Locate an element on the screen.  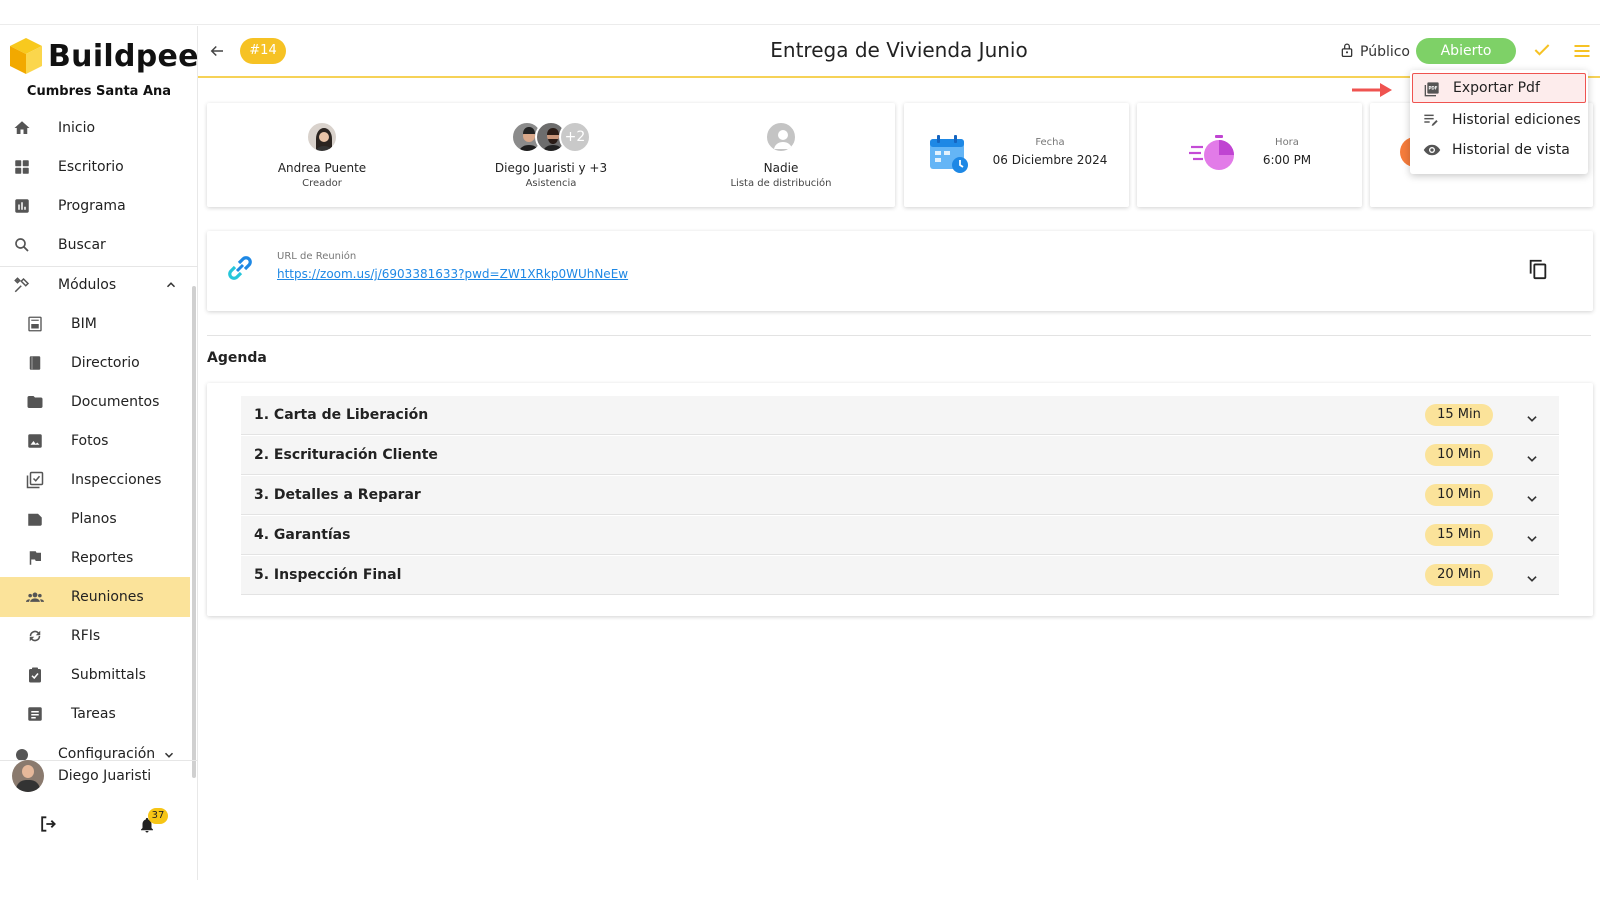
menu-item-export-pdf: PDF Exportar Pdf is located at coordinates (1499, 88).